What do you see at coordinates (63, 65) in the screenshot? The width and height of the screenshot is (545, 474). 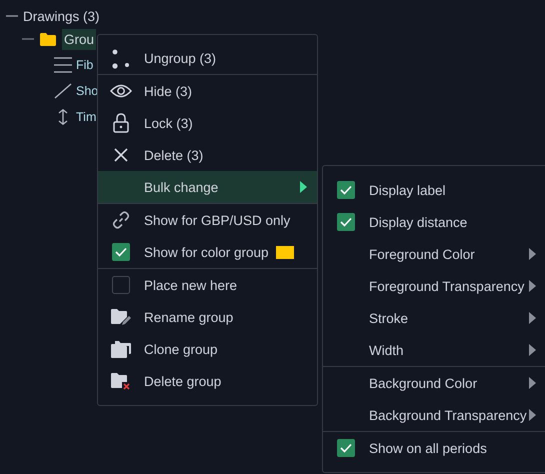 I see `lines-icon` at bounding box center [63, 65].